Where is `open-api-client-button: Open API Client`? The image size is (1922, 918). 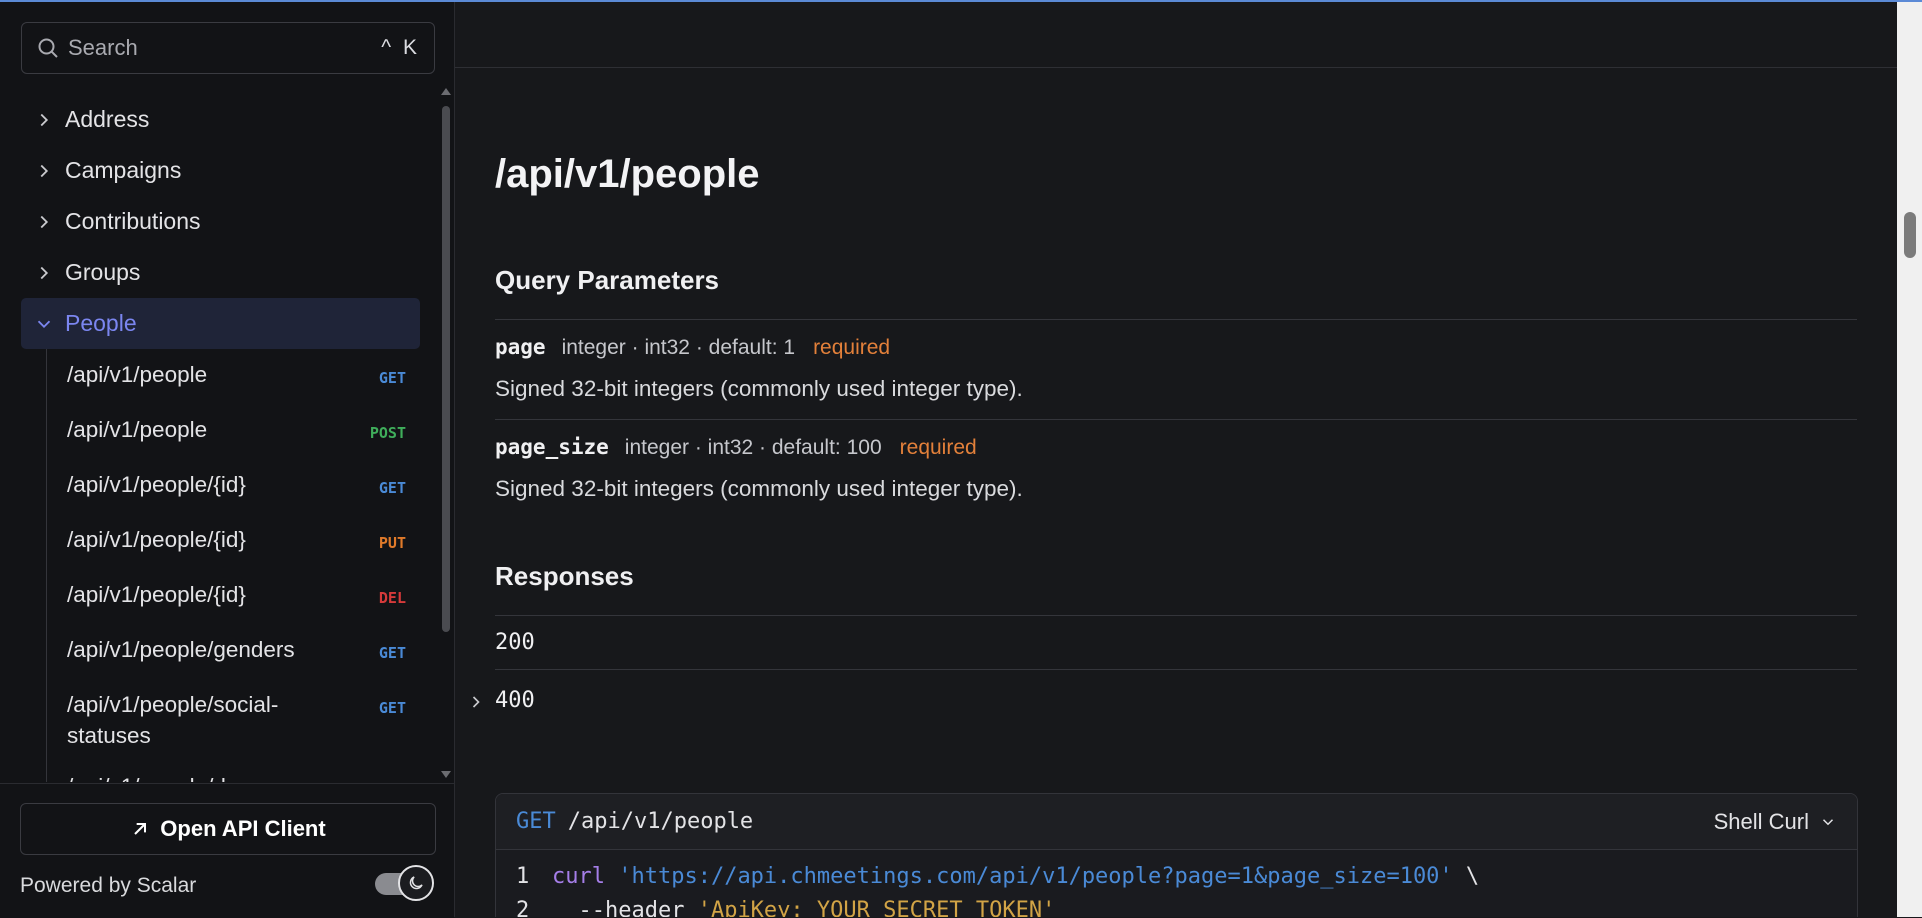
open-api-client-button: Open API Client is located at coordinates (228, 829).